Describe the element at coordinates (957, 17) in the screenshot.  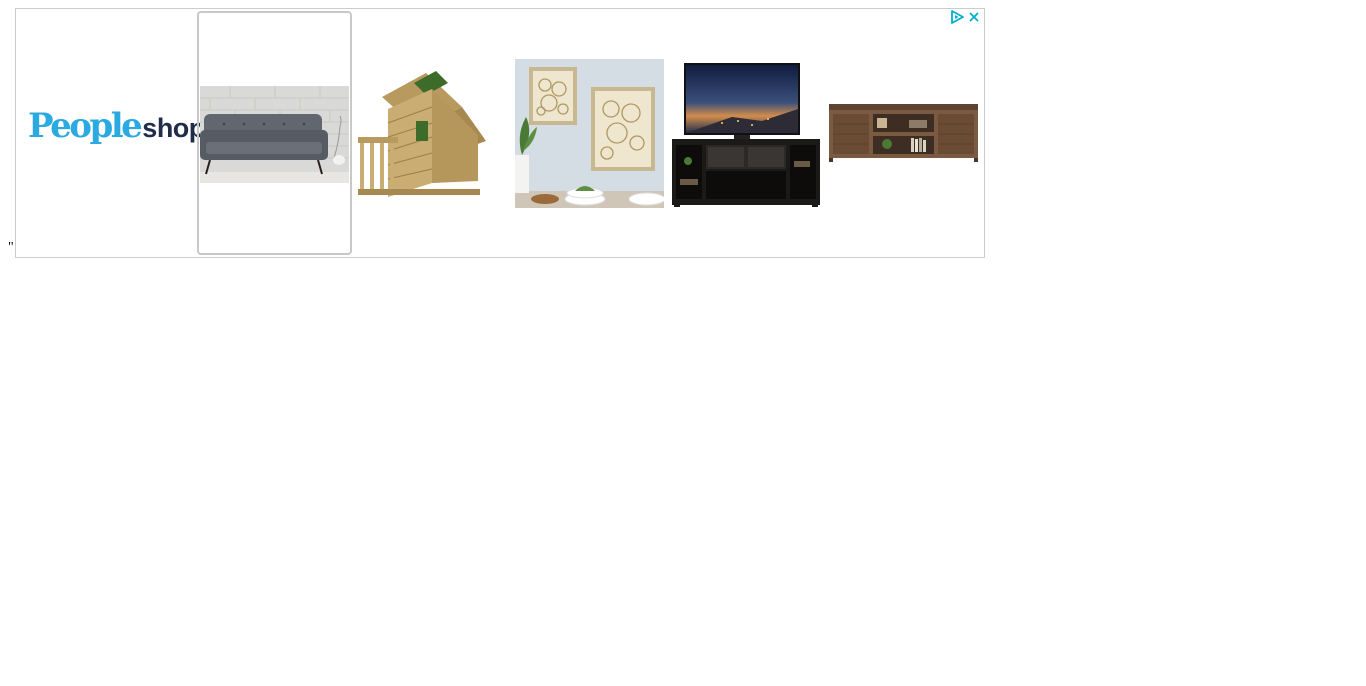
I see `adchoices-icon` at that location.